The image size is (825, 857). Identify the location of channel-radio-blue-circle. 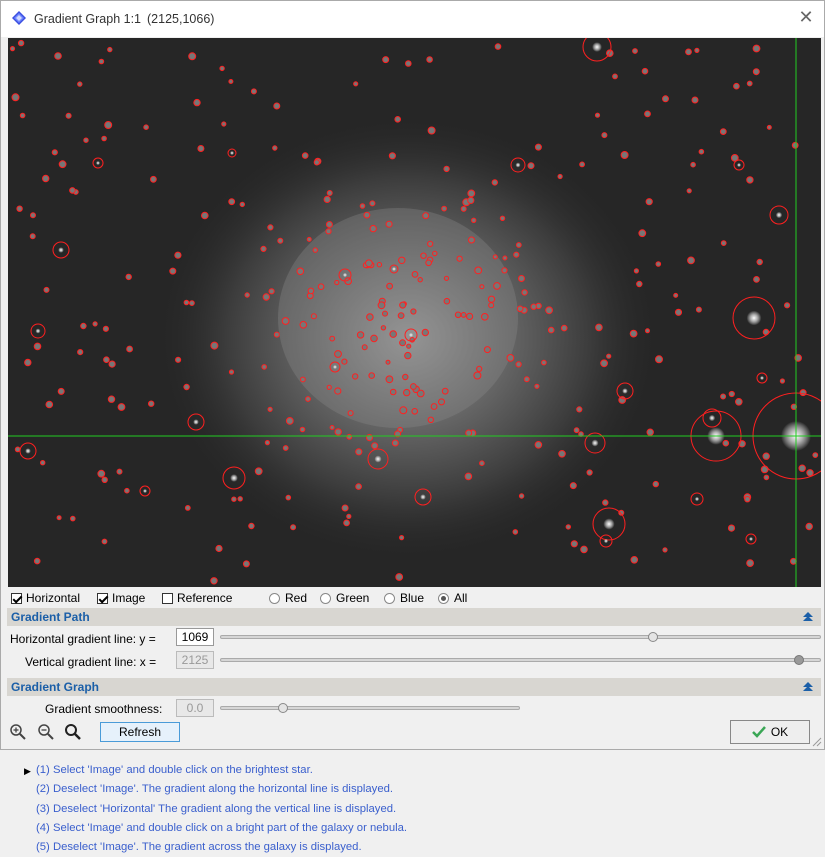
(389, 598).